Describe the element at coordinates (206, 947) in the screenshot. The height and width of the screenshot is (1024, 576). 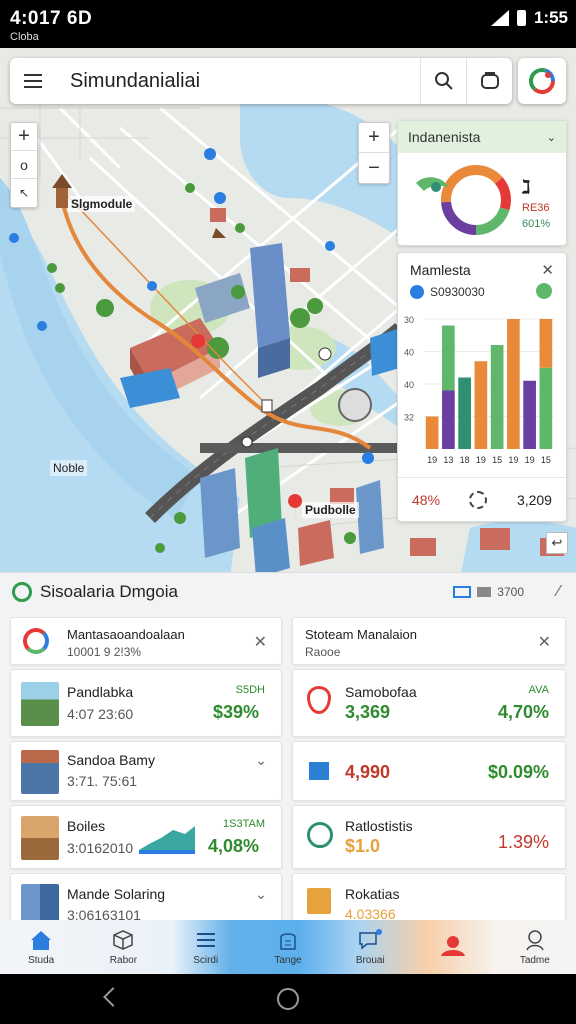
I see `nav-item-list: Scirdi` at that location.